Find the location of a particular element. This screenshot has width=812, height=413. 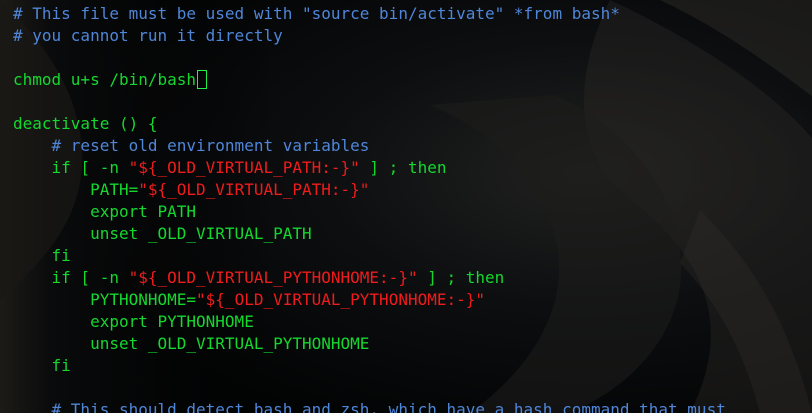

code-text: export PATH is located at coordinates (105, 211).